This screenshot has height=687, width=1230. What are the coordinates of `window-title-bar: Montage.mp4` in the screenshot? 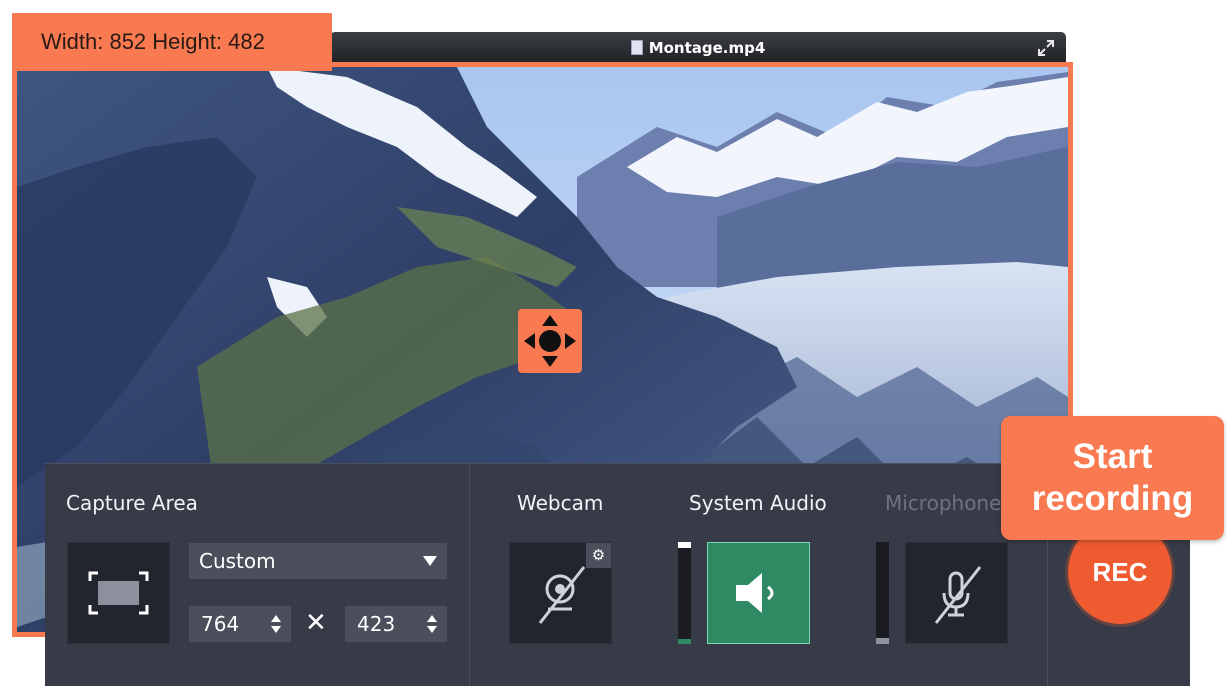 It's located at (698, 48).